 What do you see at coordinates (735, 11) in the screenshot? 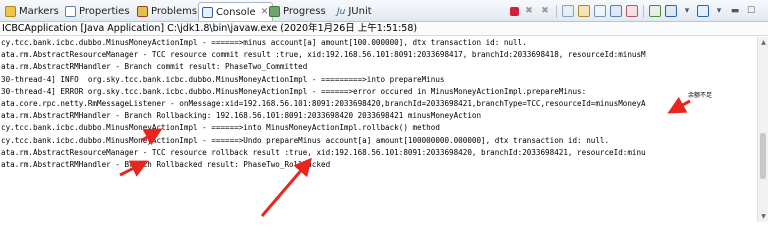
I see `minimize-icon: ▬` at bounding box center [735, 11].